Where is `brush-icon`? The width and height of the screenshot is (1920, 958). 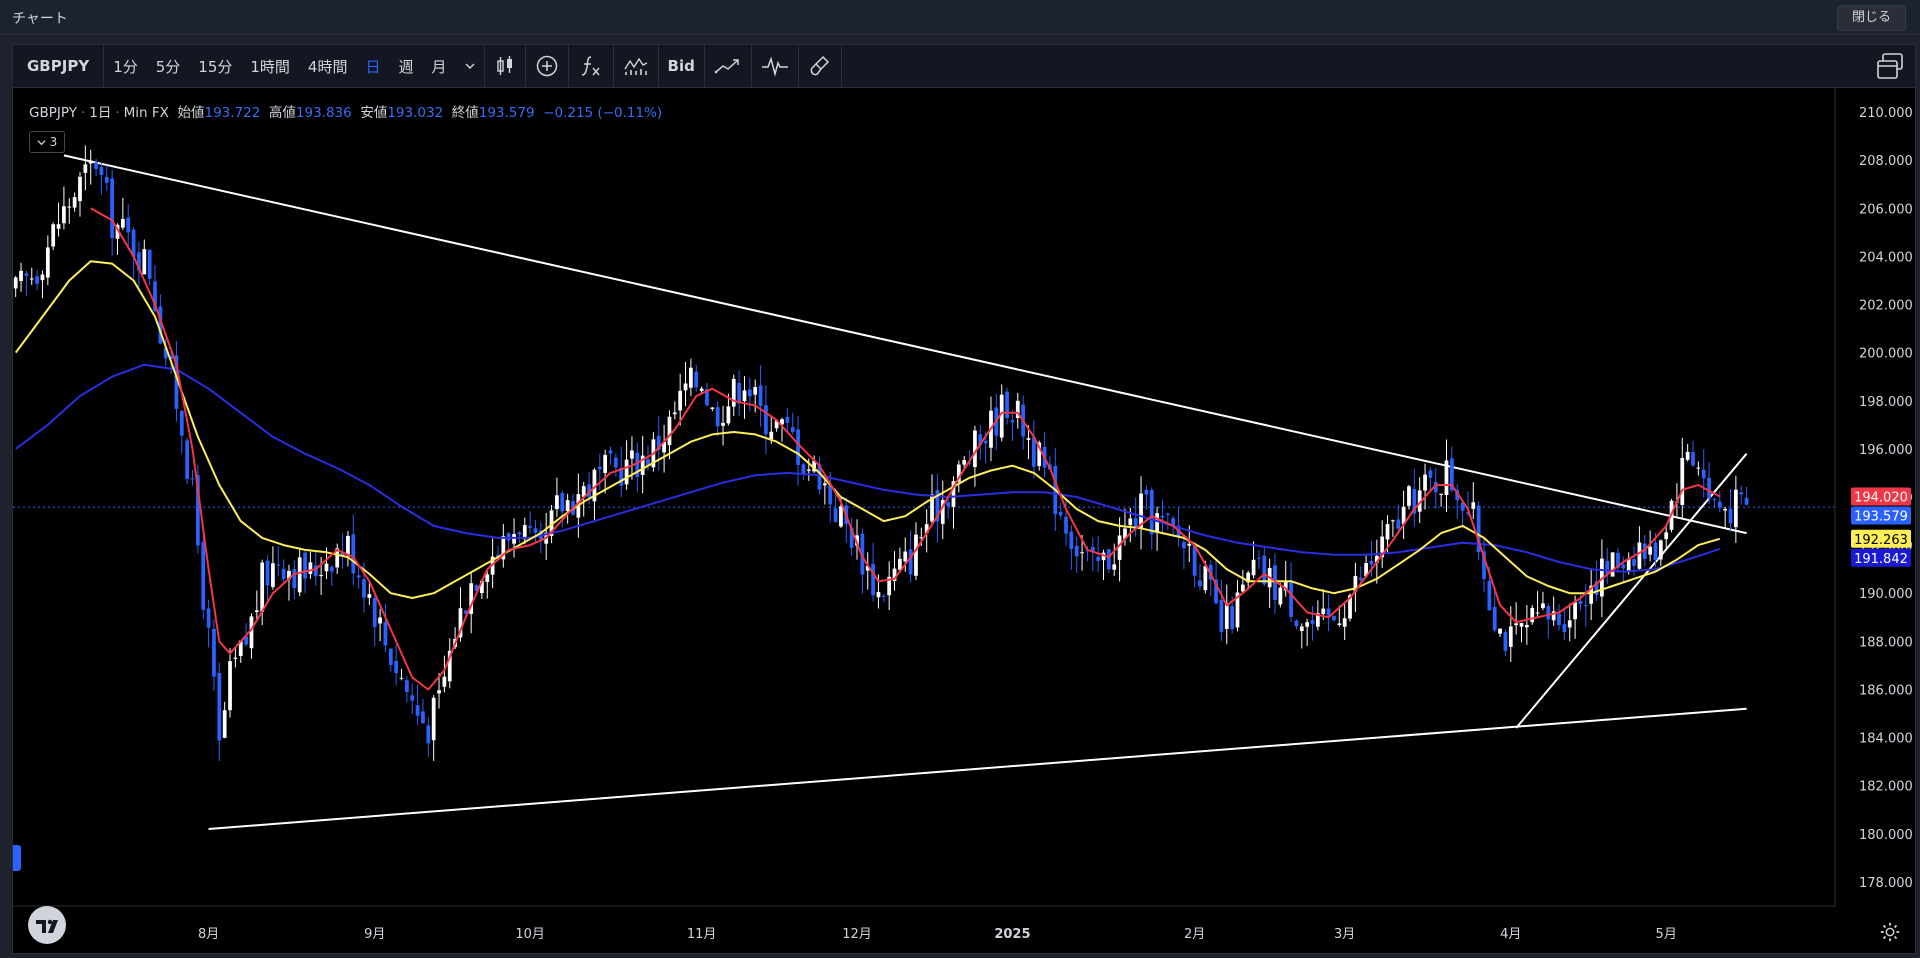 brush-icon is located at coordinates (819, 65).